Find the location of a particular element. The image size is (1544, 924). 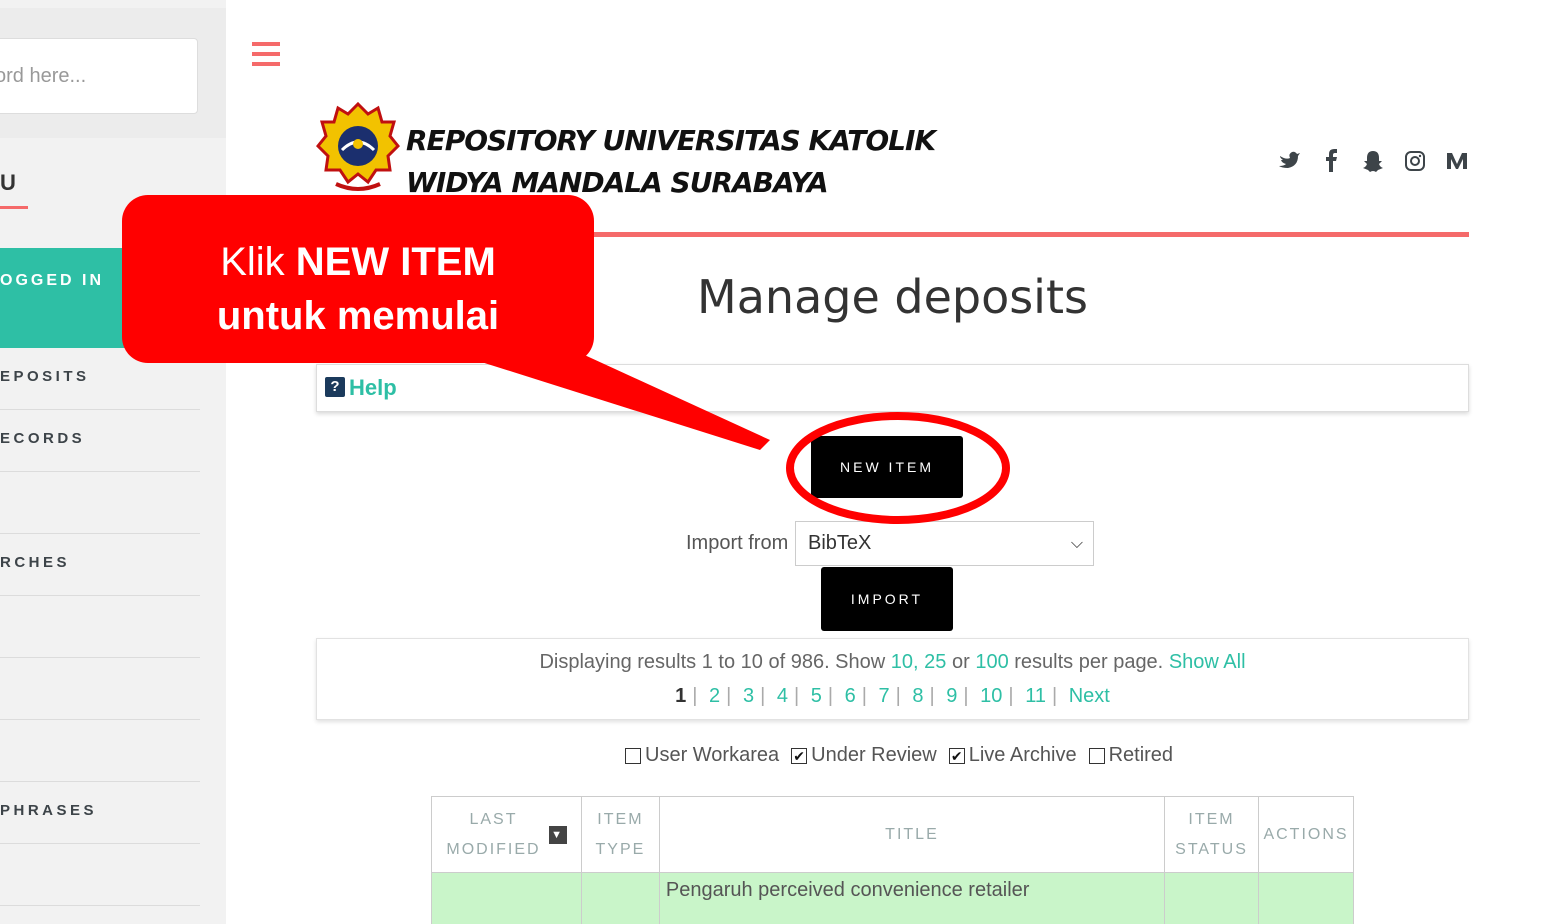

sort-desc-icon: ▼ is located at coordinates (557, 834).